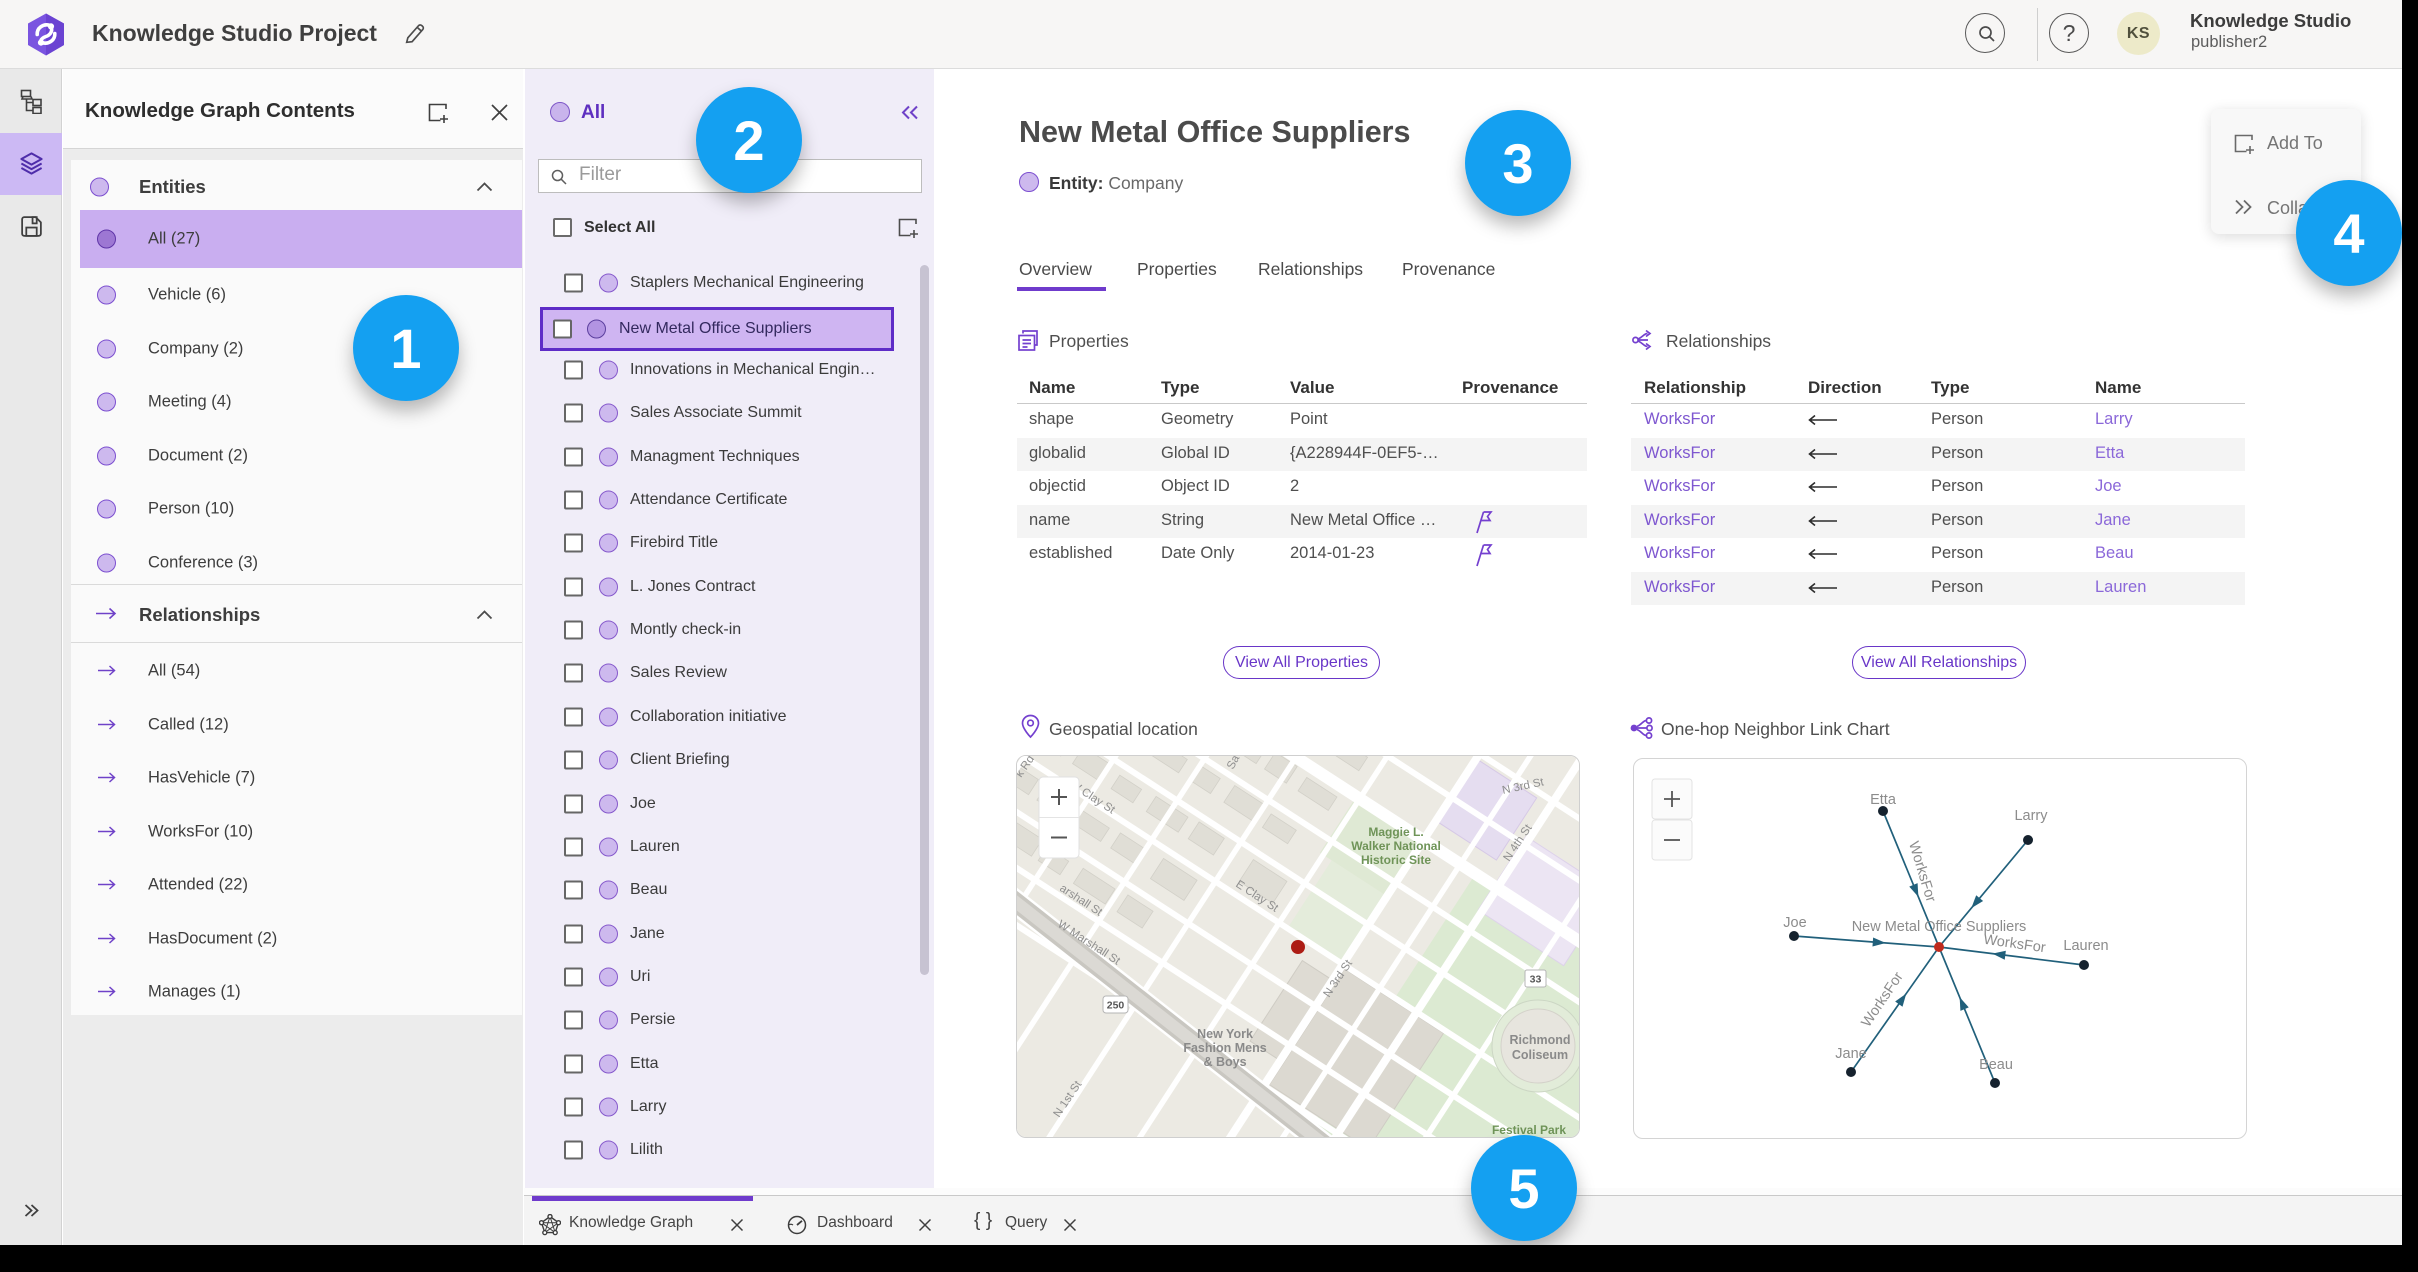  Describe the element at coordinates (1539, 1040) in the screenshot. I see `svg-text: Richmond` at that location.